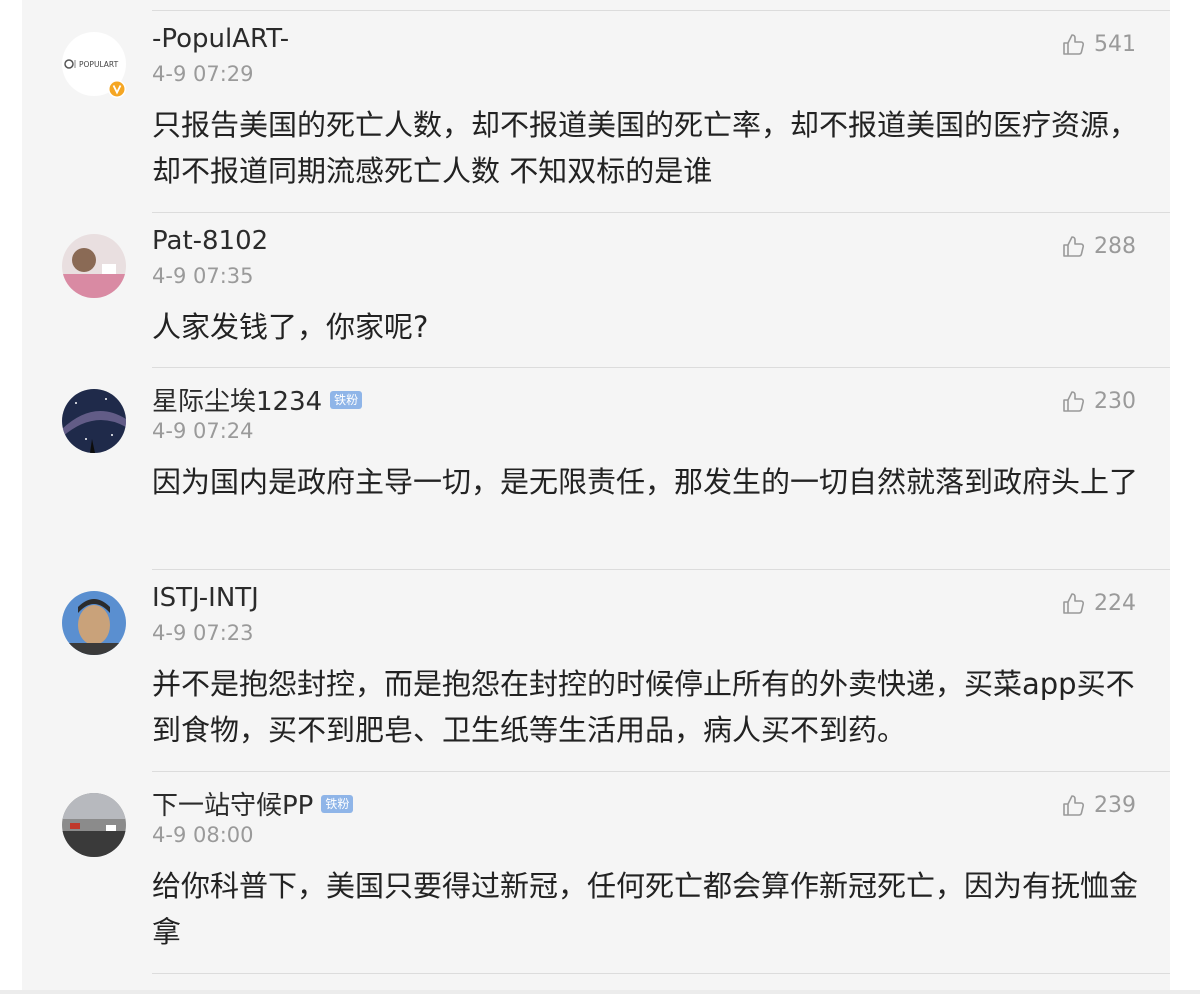 This screenshot has height=994, width=1200. I want to click on bottom-edge, so click(600, 992).